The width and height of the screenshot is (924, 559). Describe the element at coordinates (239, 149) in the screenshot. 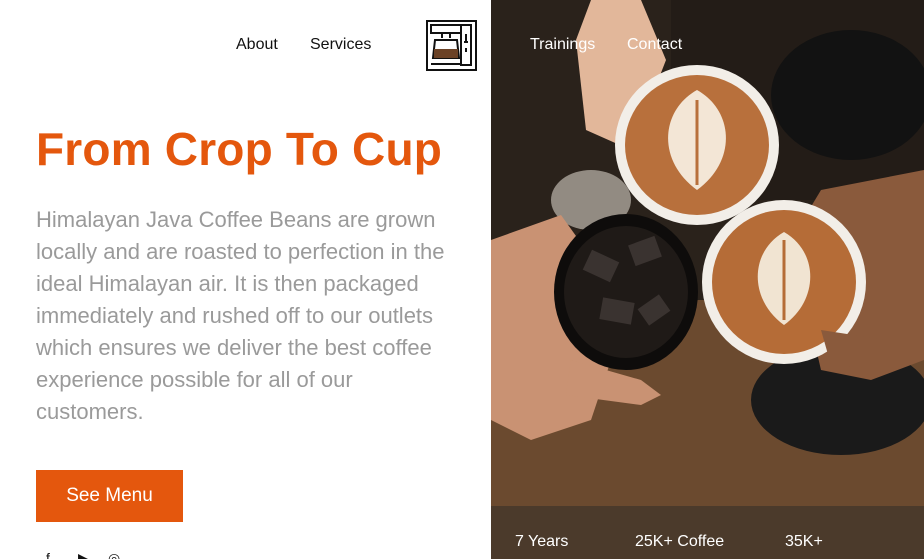

I see `hero-title: From Crop To Cup` at that location.